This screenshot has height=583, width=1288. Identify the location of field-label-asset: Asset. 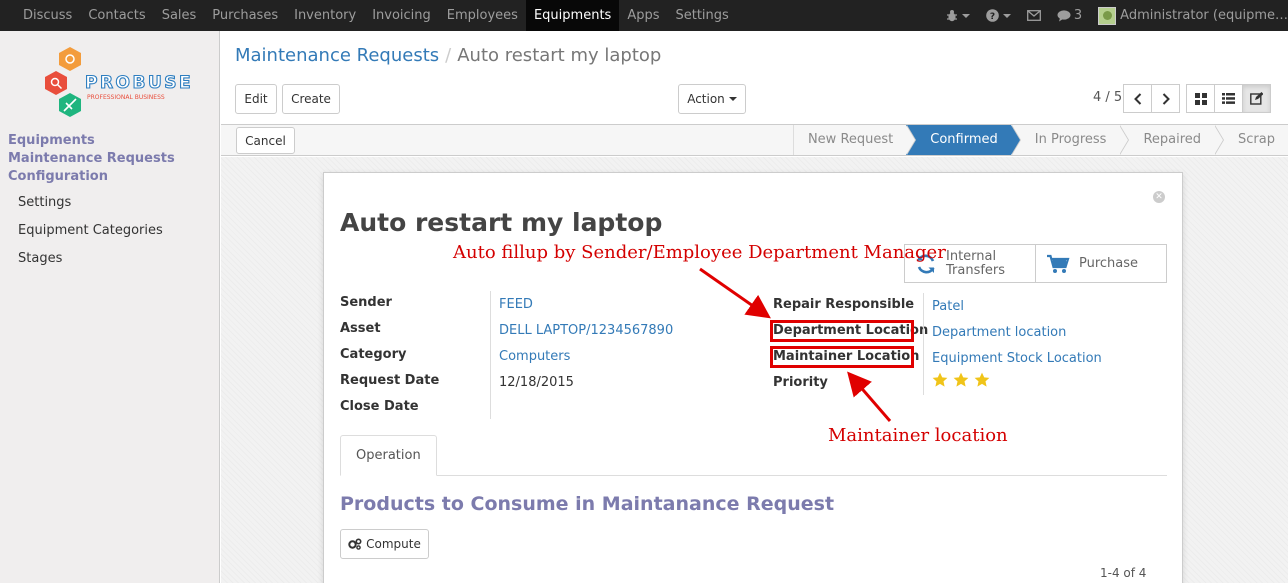
(360, 328).